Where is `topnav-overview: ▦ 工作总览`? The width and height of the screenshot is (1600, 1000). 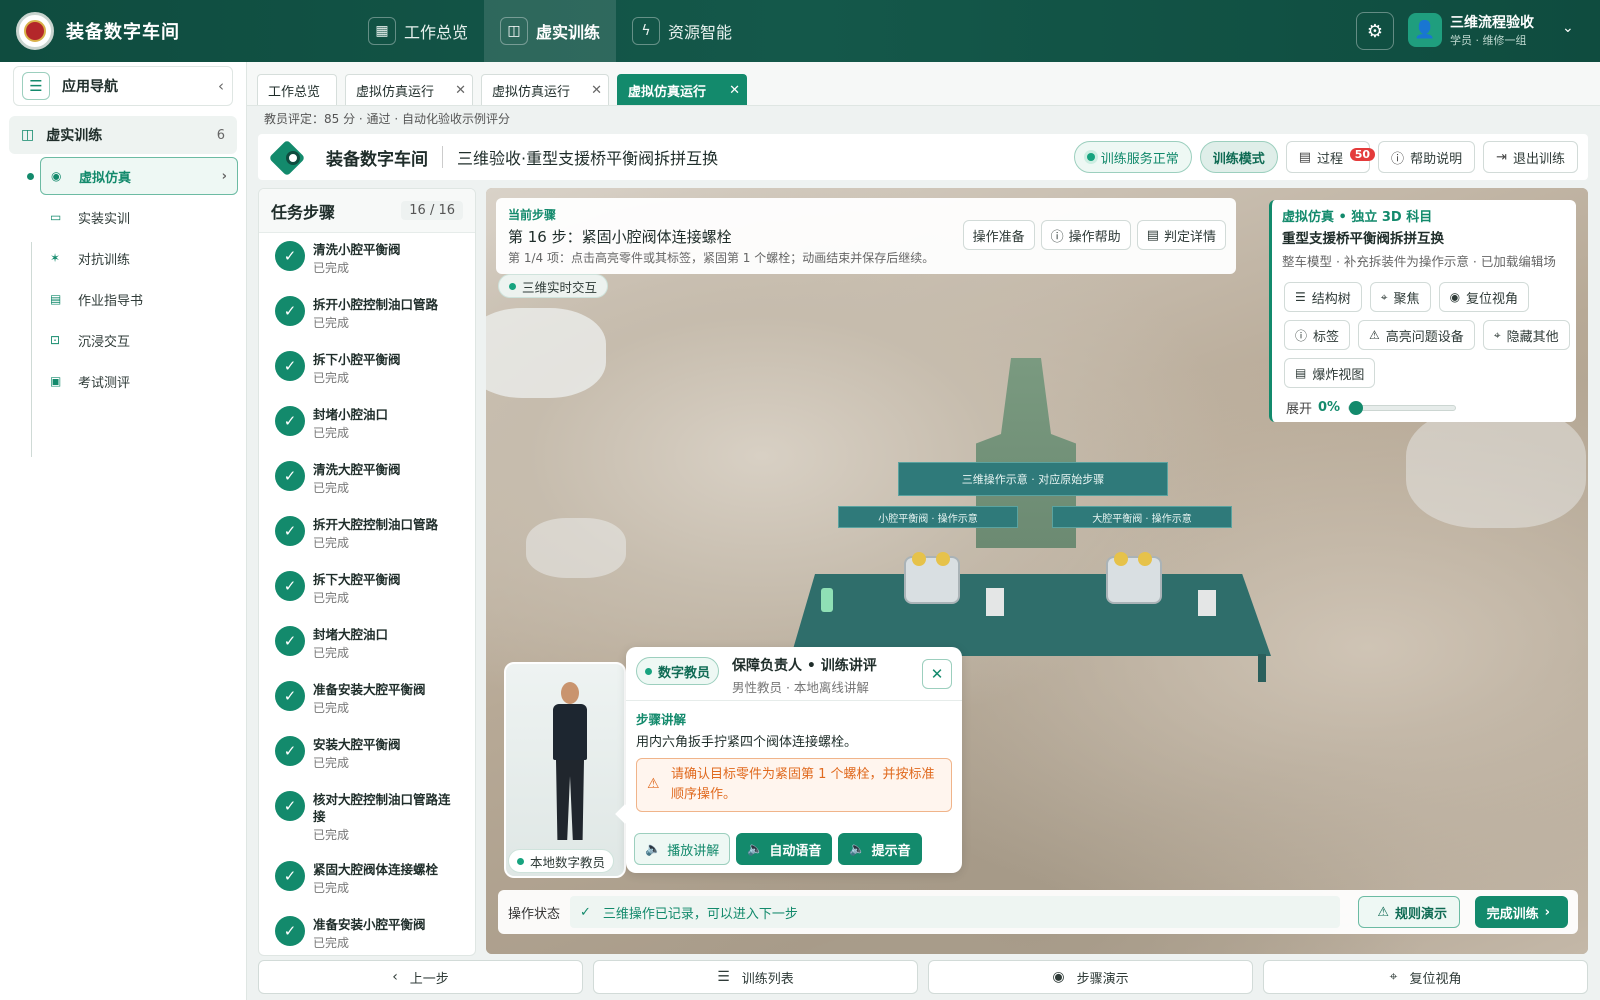 topnav-overview: ▦ 工作总览 is located at coordinates (418, 31).